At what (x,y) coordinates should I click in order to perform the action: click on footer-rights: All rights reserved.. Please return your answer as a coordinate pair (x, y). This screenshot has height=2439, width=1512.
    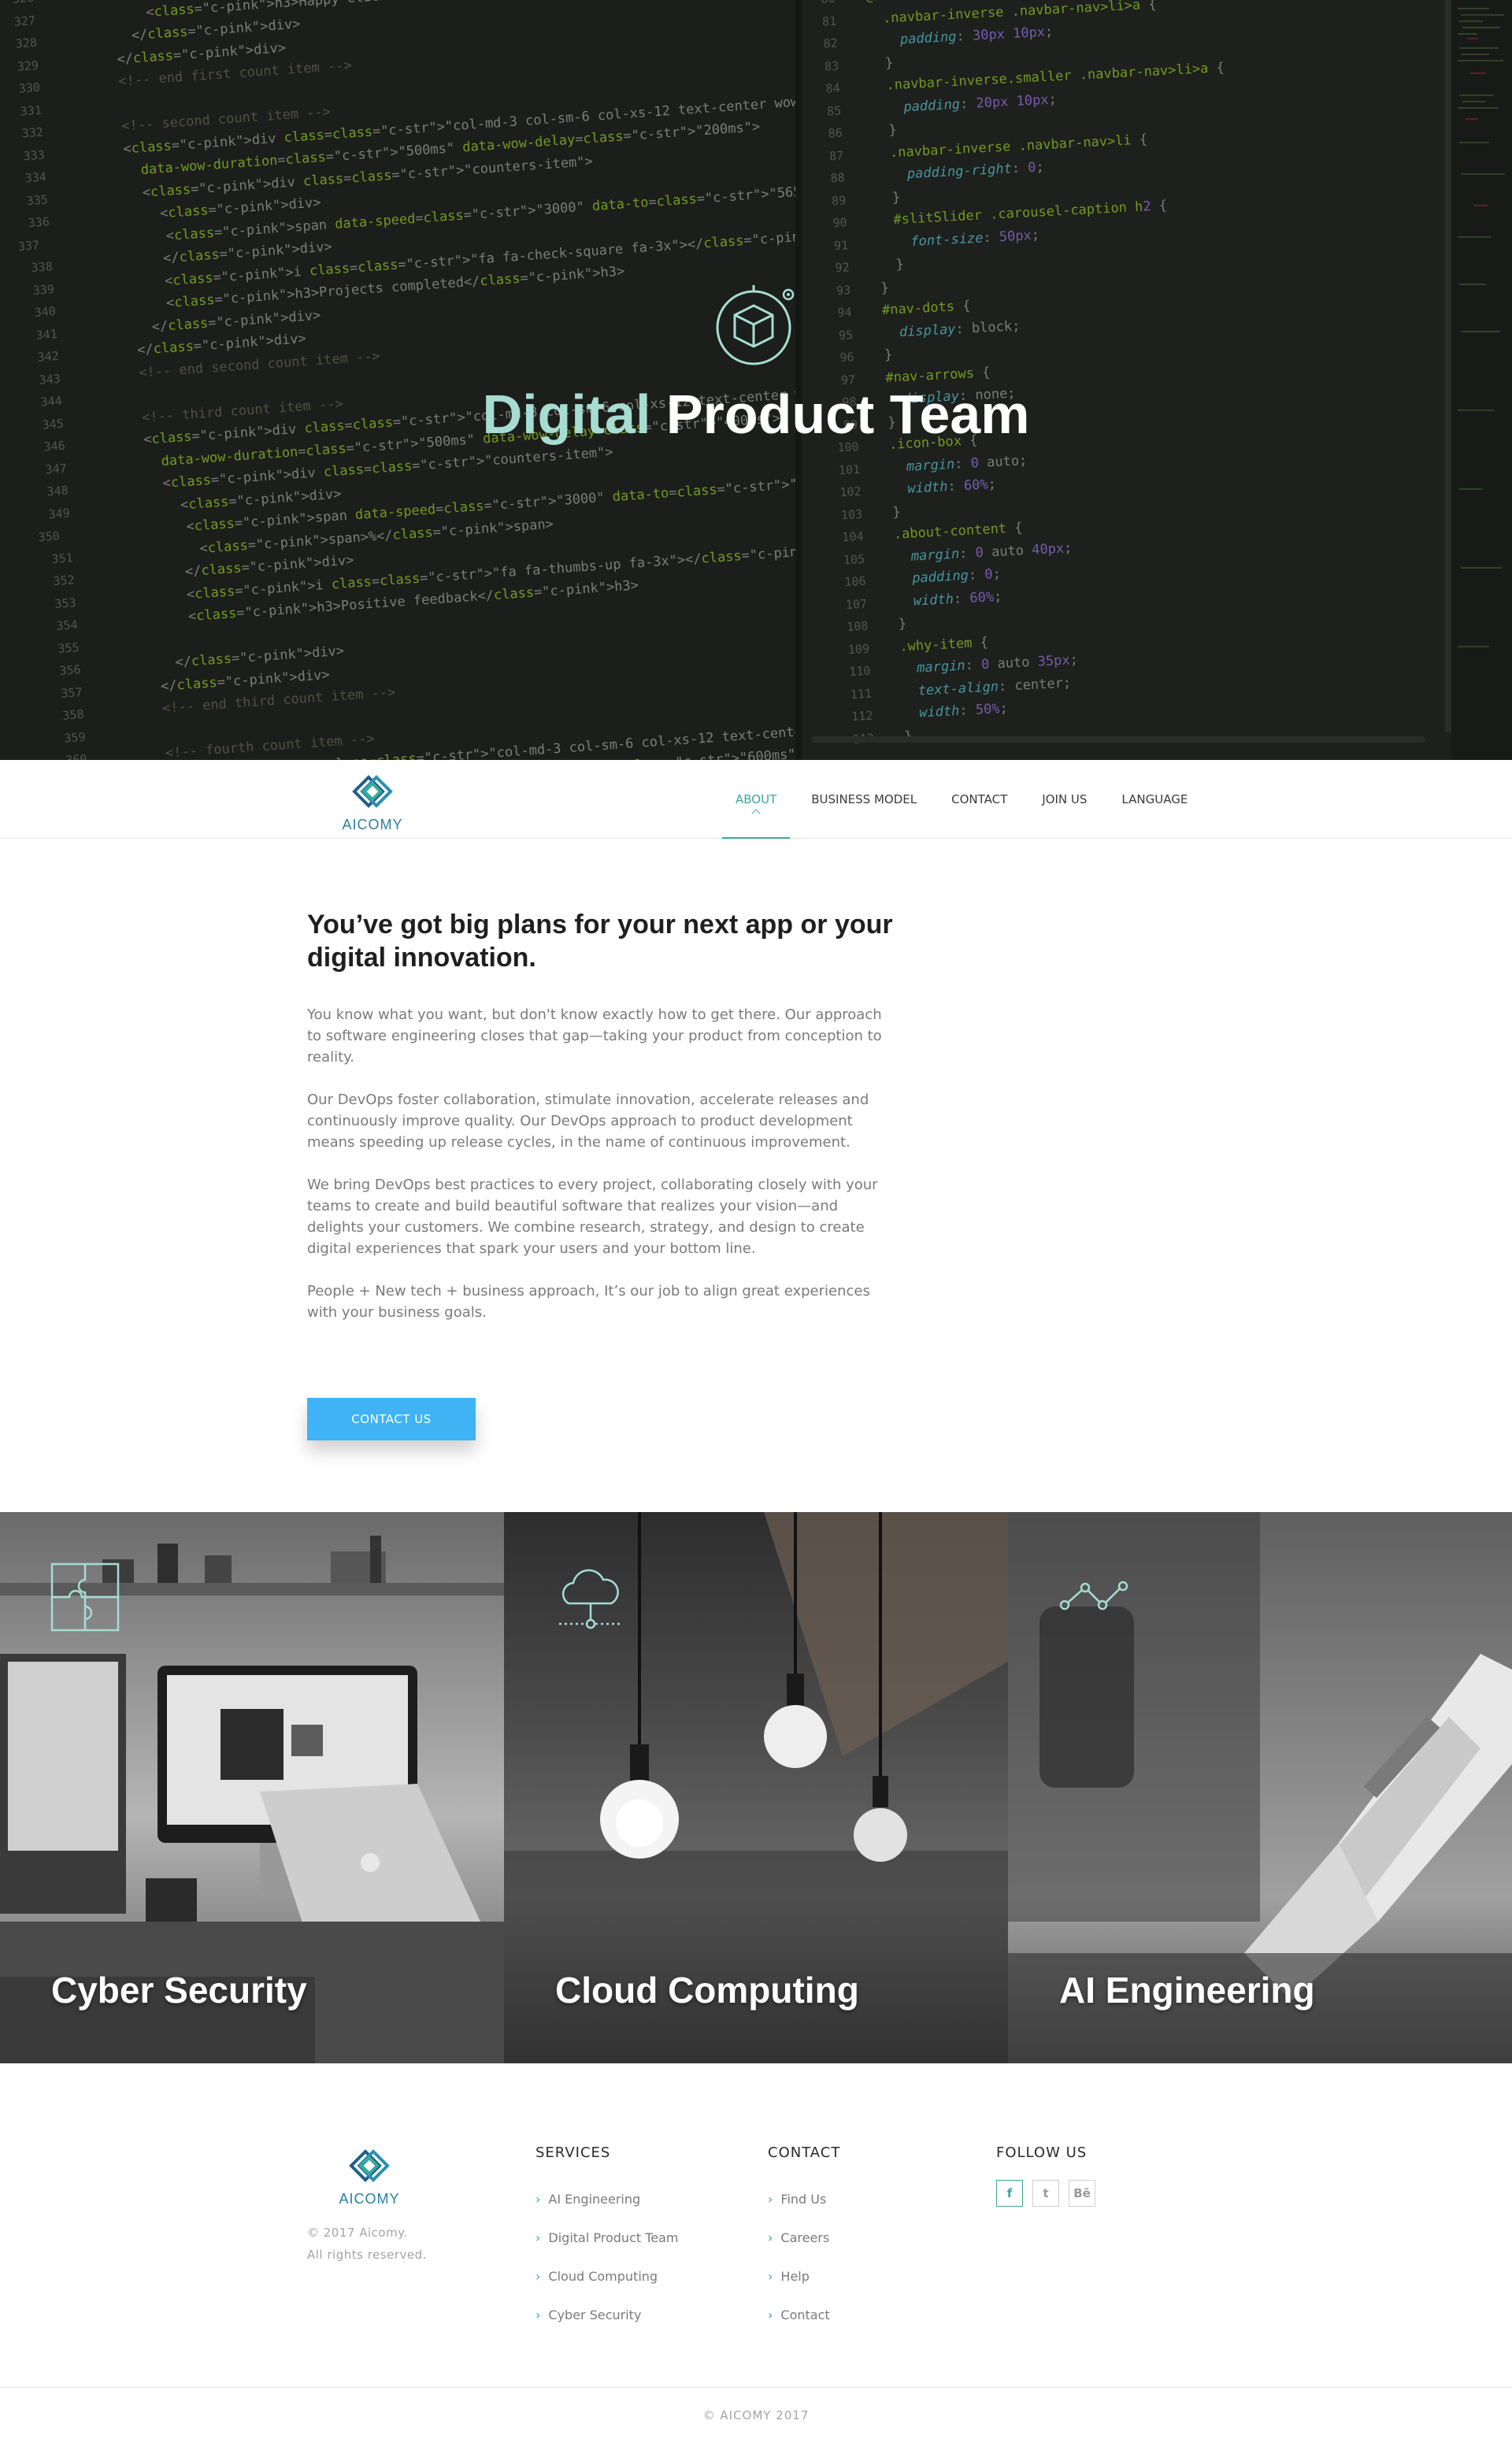
    Looking at the image, I should click on (367, 2255).